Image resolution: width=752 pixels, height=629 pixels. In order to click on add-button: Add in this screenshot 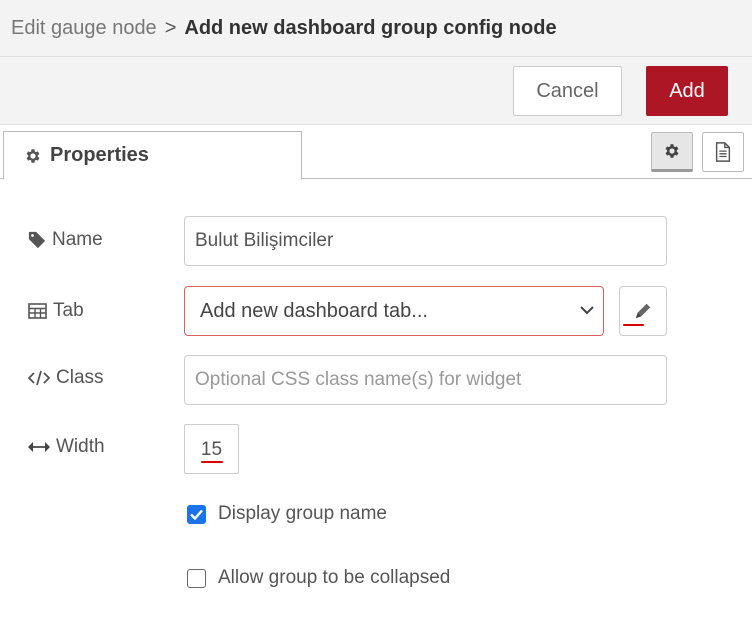, I will do `click(687, 91)`.